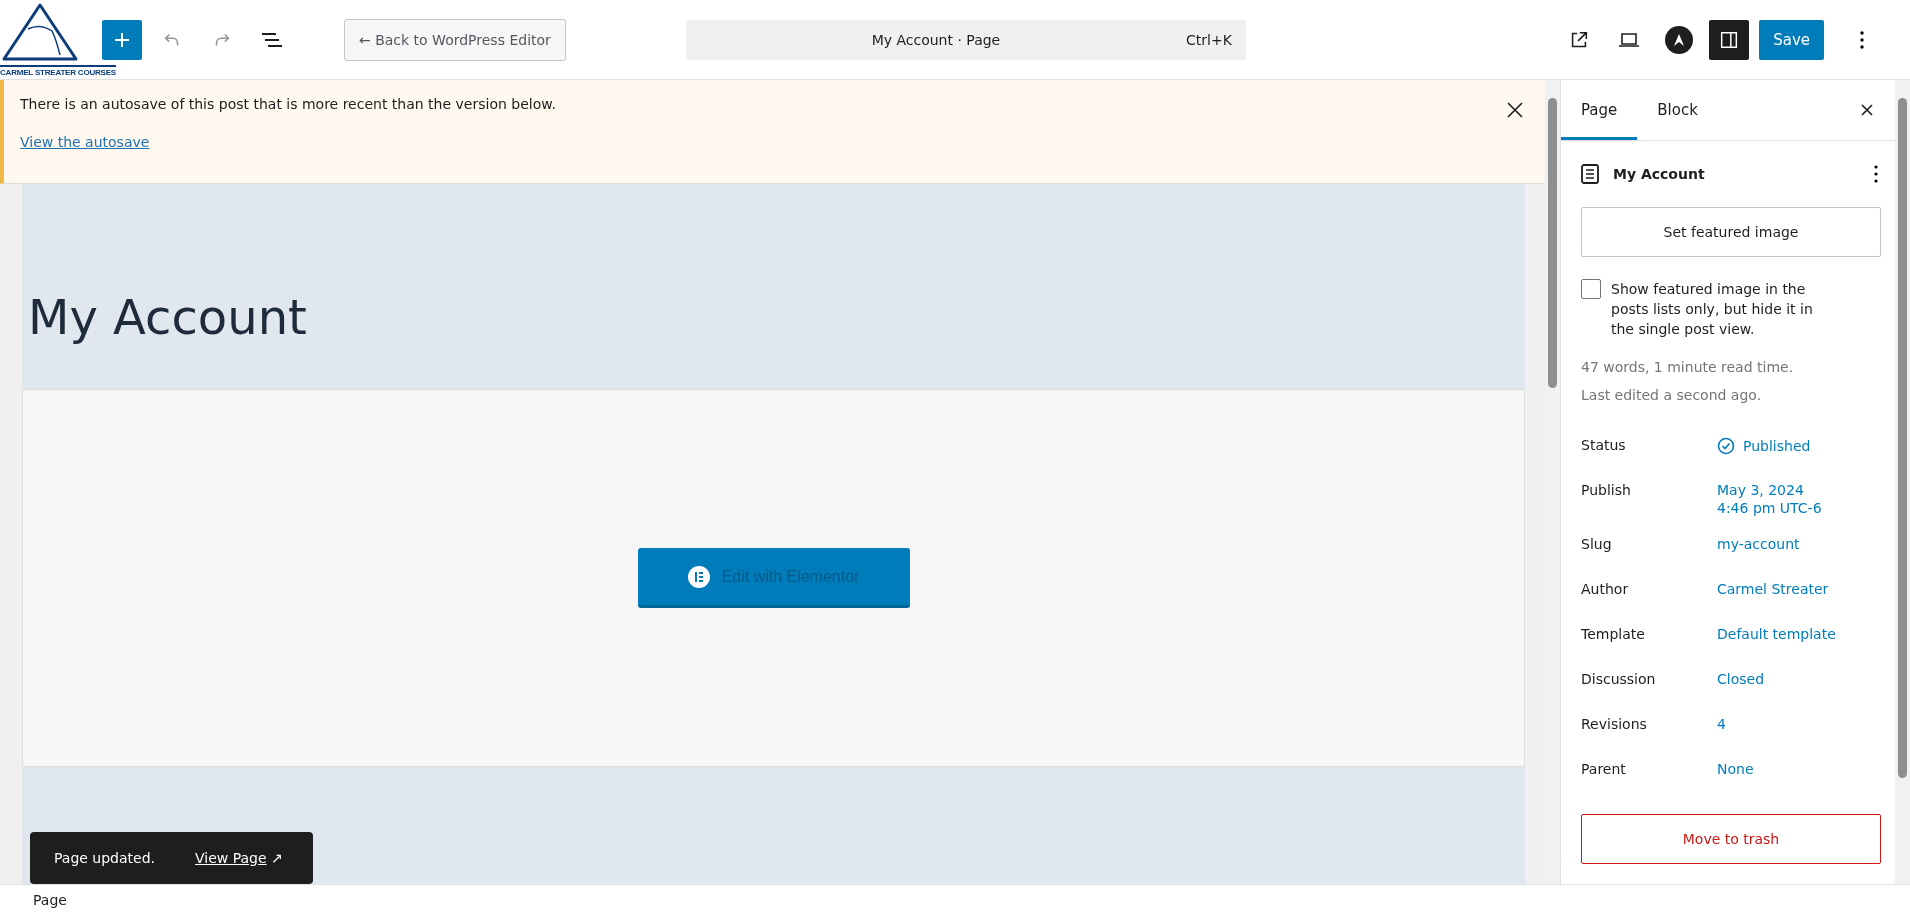  What do you see at coordinates (1599, 110) in the screenshot?
I see `sidebar-tab: Page` at bounding box center [1599, 110].